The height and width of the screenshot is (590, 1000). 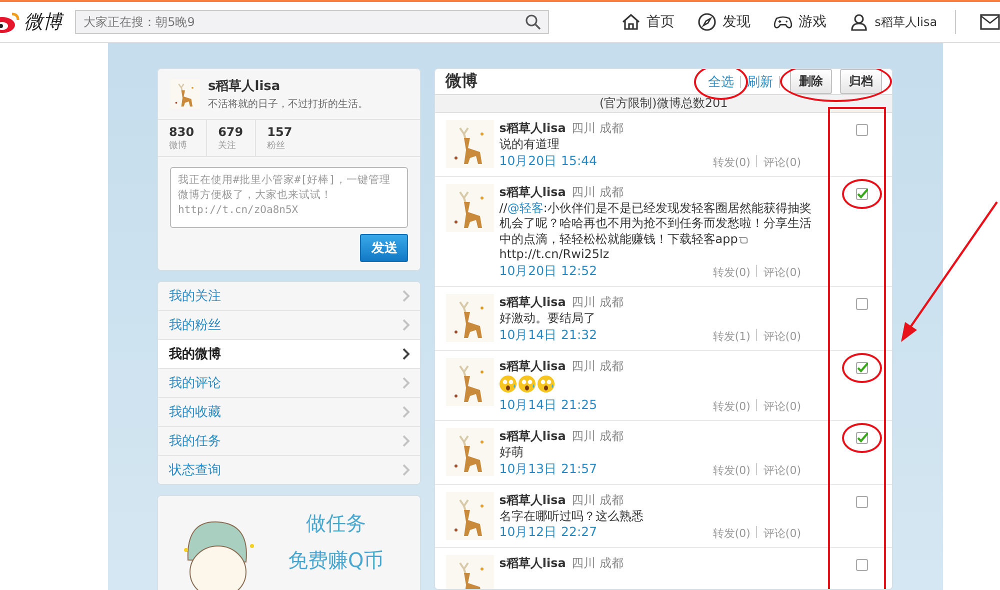 What do you see at coordinates (289, 412) in the screenshot?
I see `menu-item: 我的收藏` at bounding box center [289, 412].